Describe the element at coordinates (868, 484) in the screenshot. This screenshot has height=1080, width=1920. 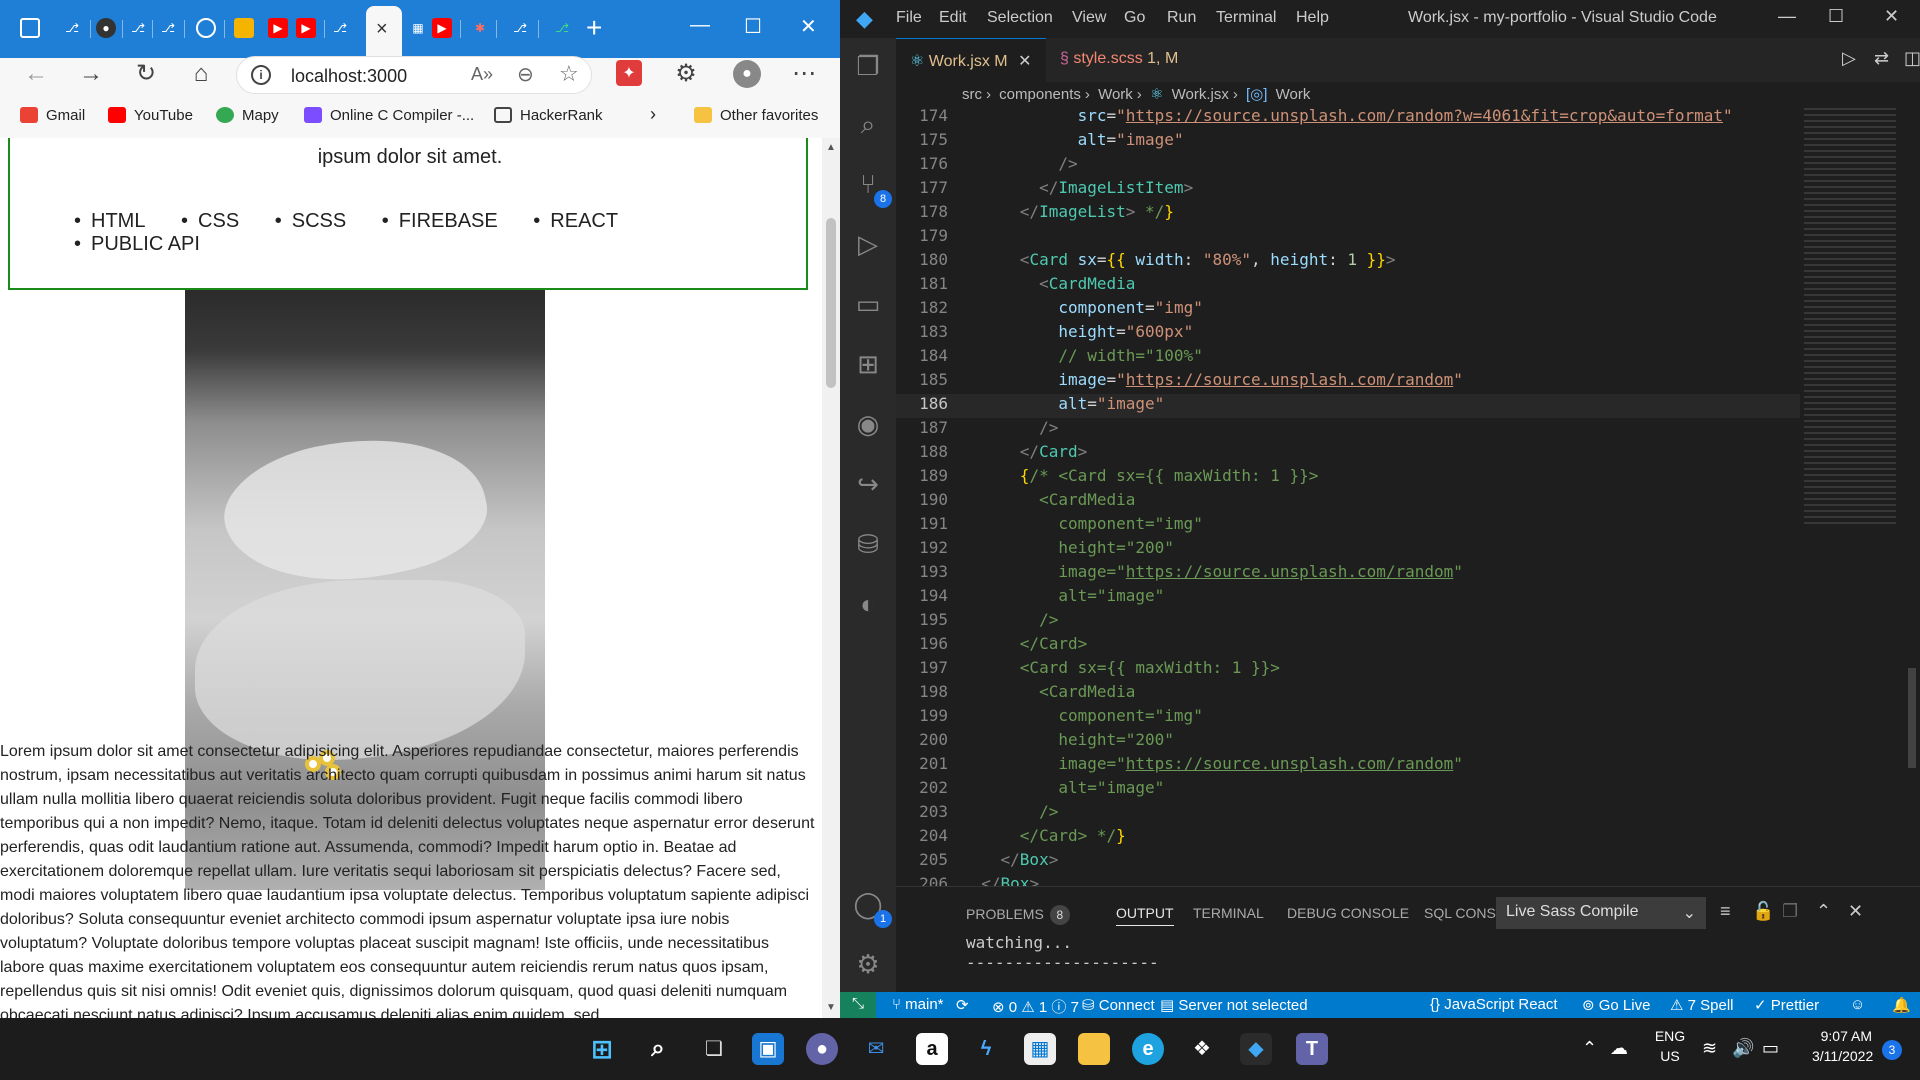
I see `live-share-icon: ↪` at that location.